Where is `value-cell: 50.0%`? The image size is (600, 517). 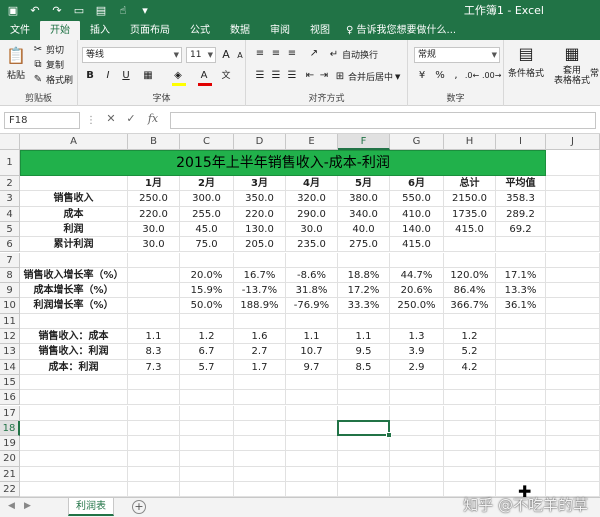 value-cell: 50.0% is located at coordinates (207, 306).